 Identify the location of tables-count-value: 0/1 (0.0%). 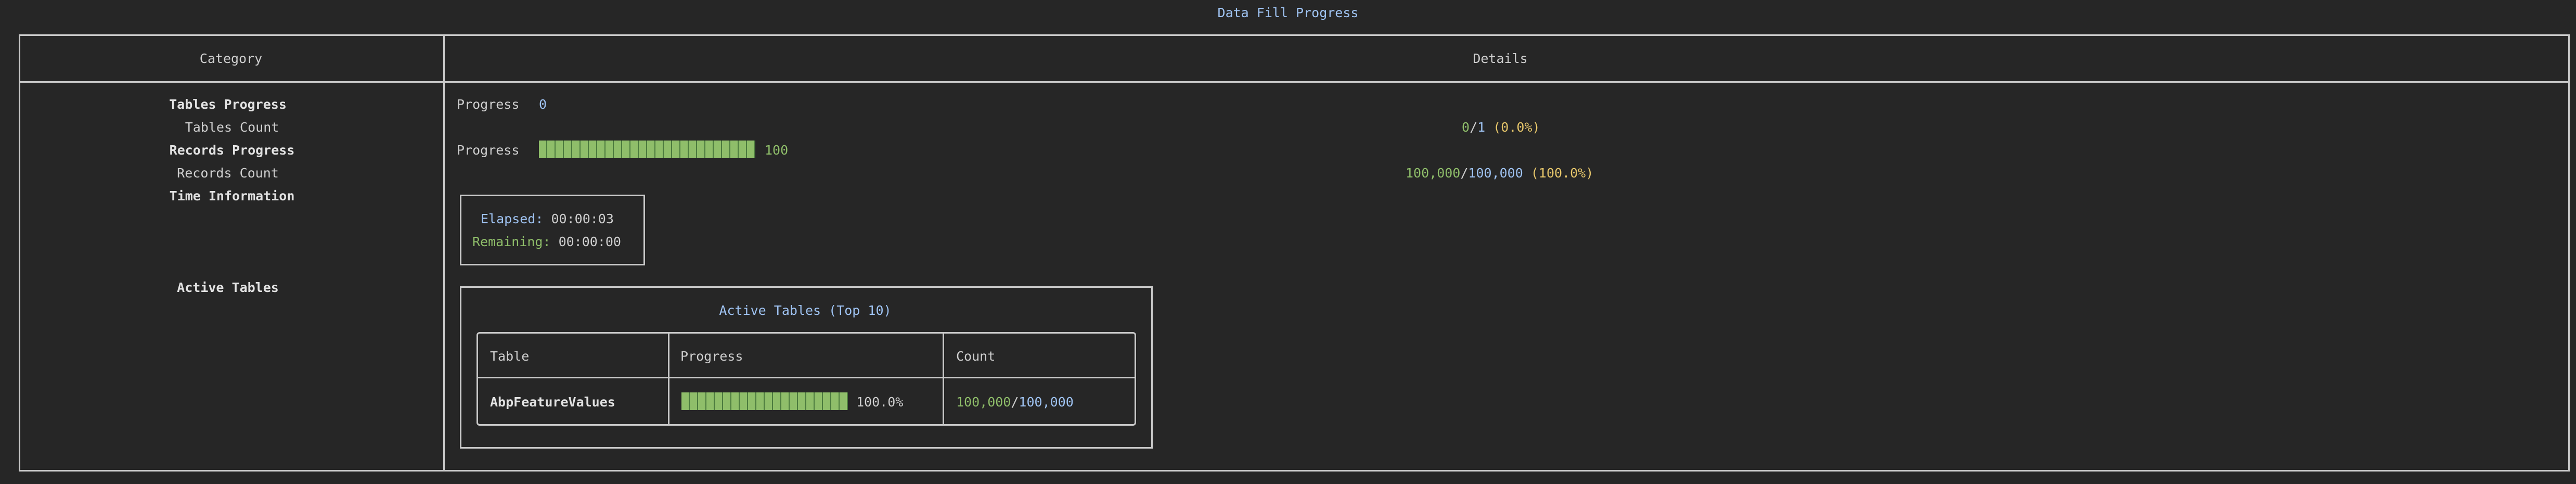
(1501, 127).